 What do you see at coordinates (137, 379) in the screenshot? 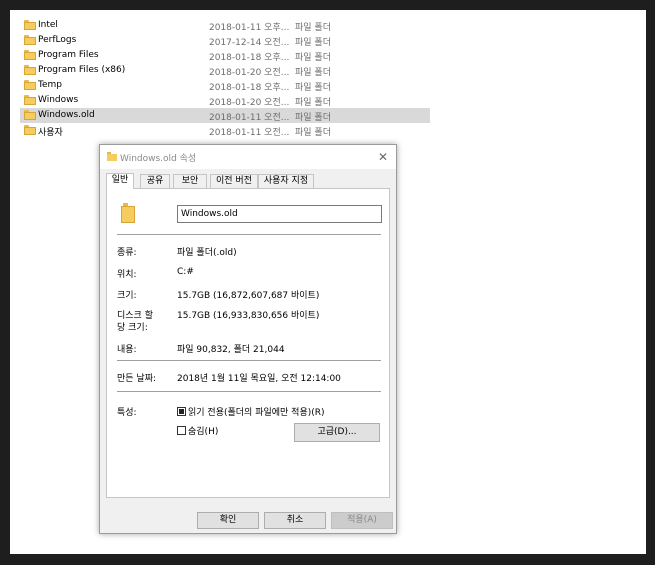
I see `created-label: 만든 날짜:` at bounding box center [137, 379].